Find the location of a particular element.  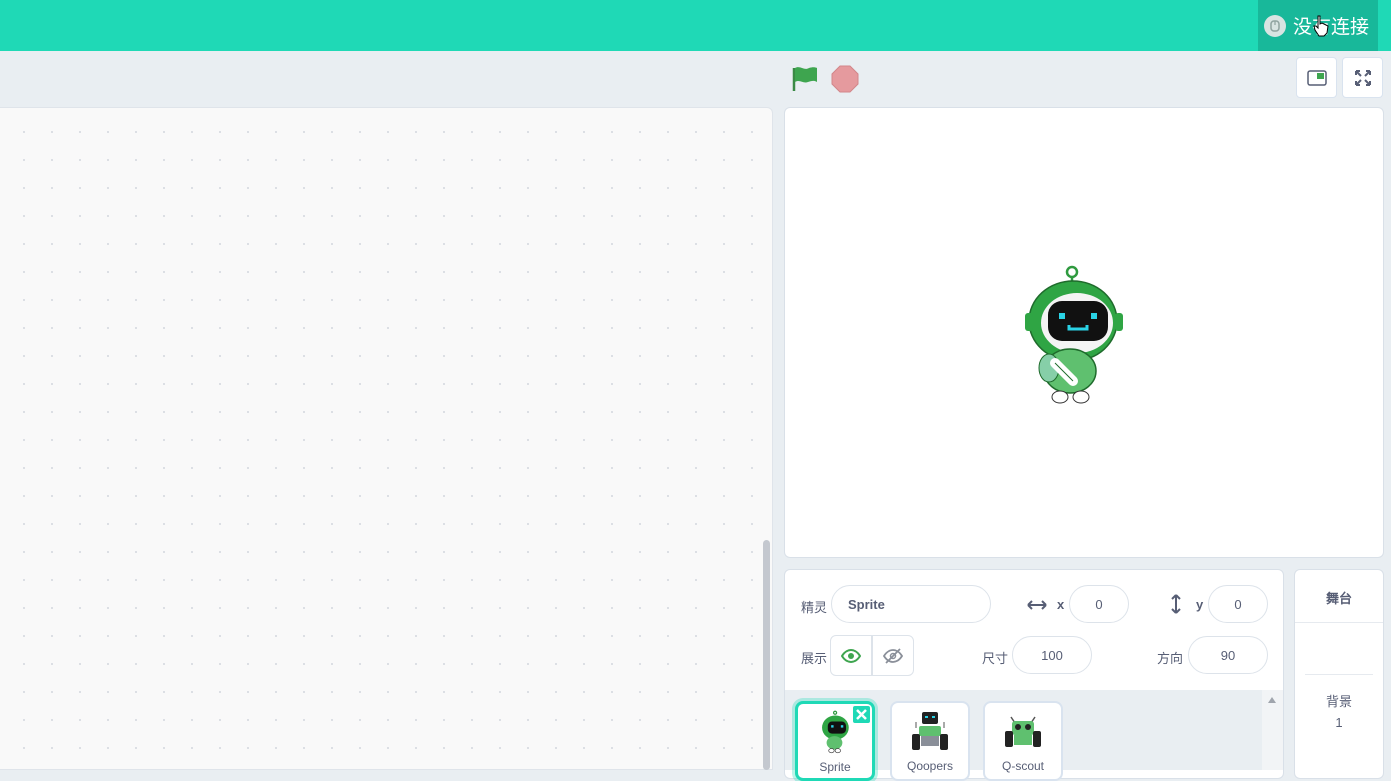

close-icon is located at coordinates (861, 714).